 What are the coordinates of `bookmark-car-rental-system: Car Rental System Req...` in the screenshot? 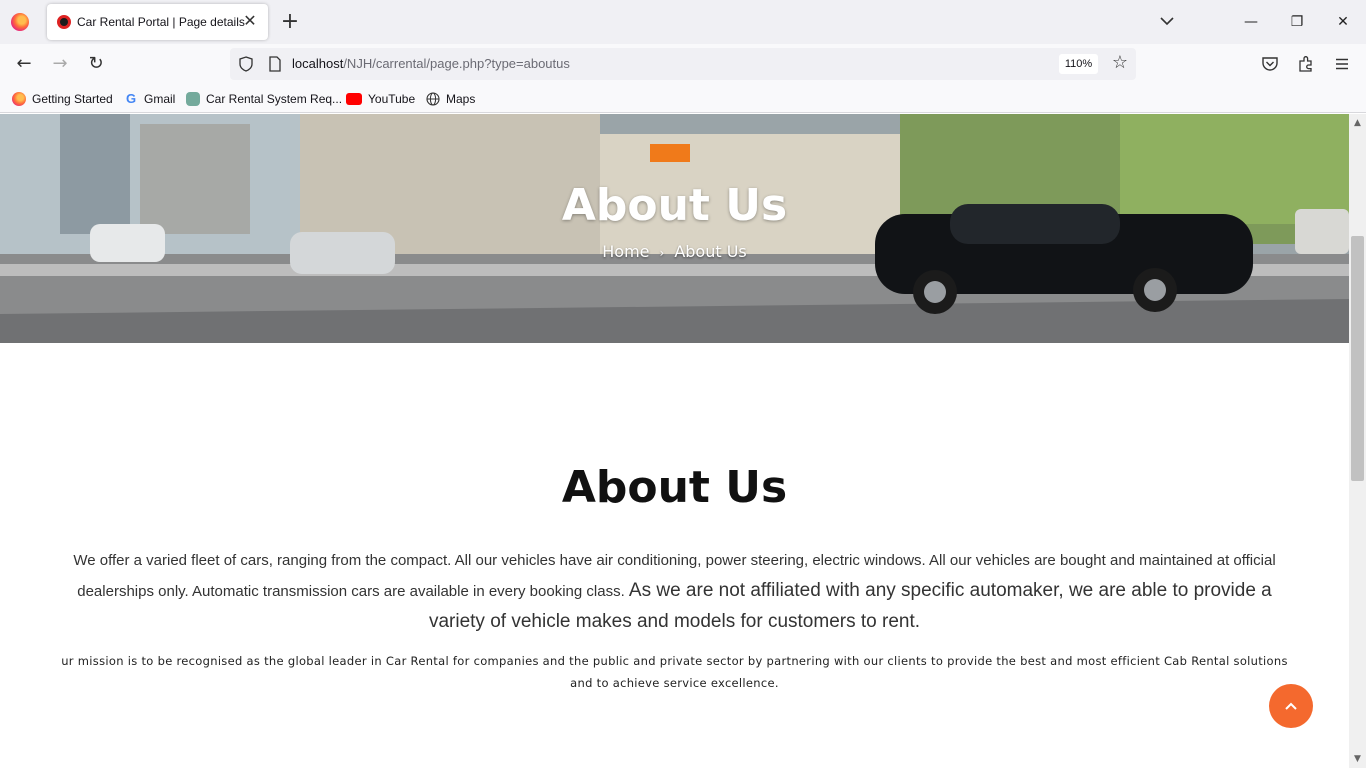 It's located at (264, 99).